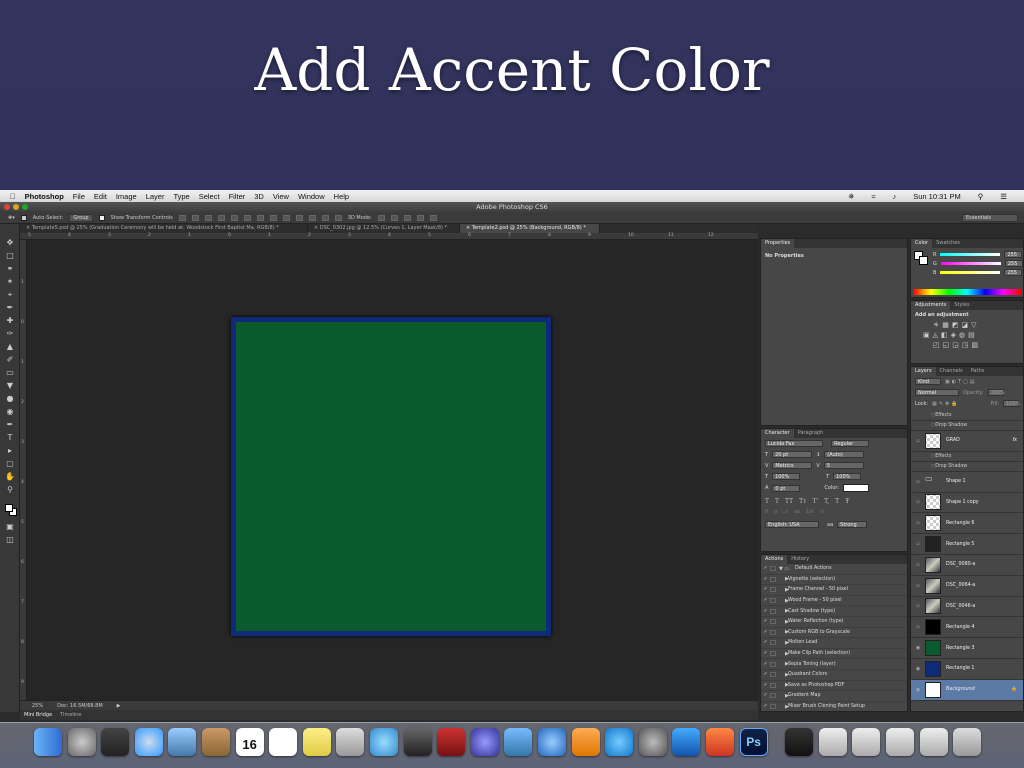 This screenshot has height=768, width=1024. What do you see at coordinates (996, 392) in the screenshot?
I see `opacity-field: 100%` at bounding box center [996, 392].